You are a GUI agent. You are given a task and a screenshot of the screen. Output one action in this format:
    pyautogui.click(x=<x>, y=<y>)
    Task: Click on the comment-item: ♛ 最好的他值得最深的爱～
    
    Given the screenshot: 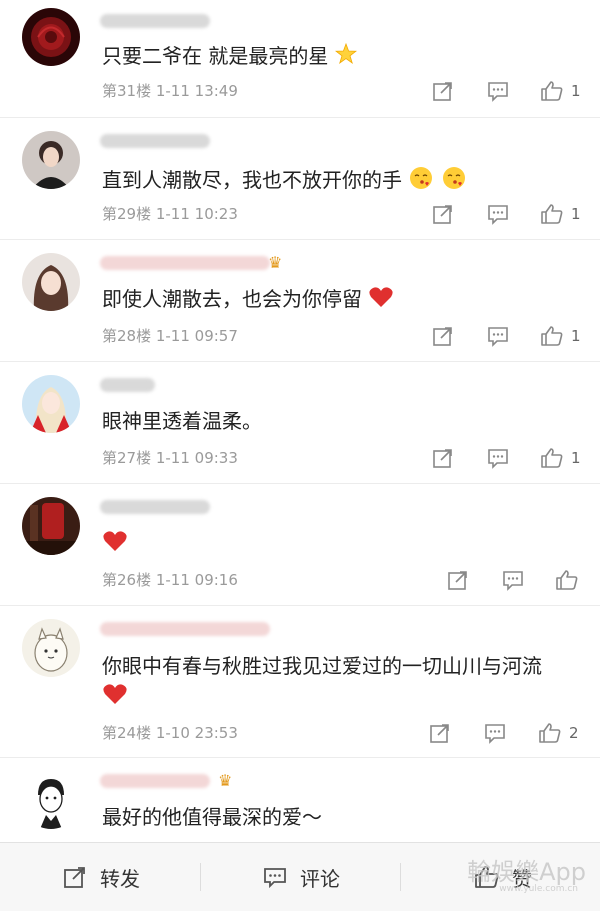 What is the action you would take?
    pyautogui.click(x=300, y=799)
    